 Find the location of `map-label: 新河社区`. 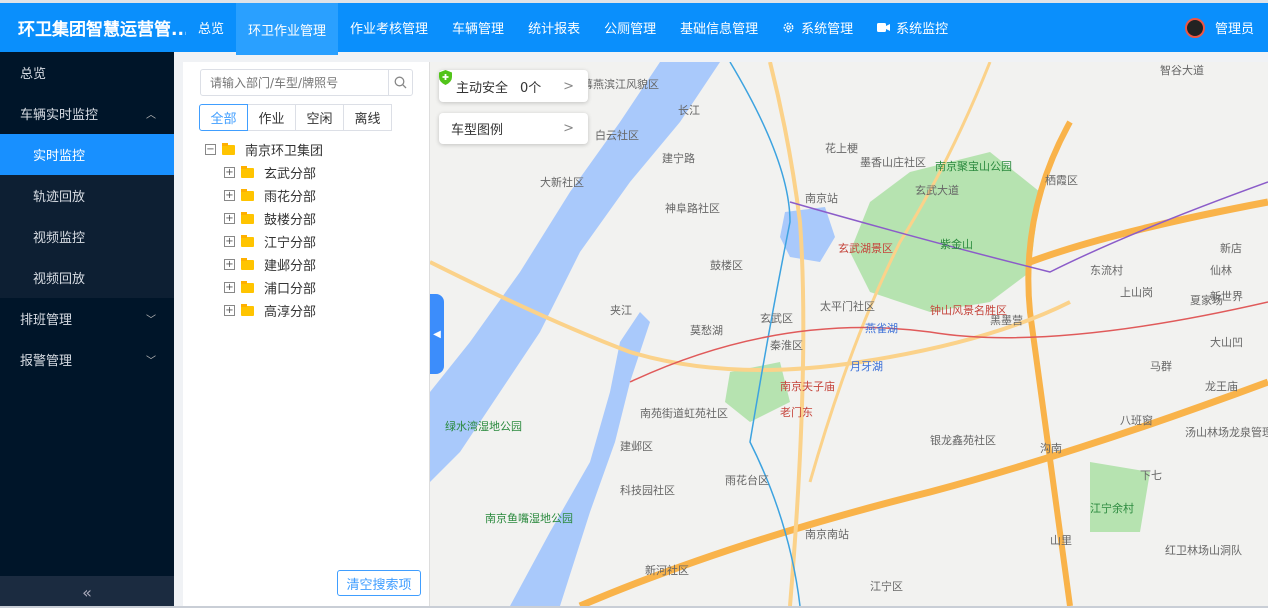

map-label: 新河社区 is located at coordinates (667, 570).